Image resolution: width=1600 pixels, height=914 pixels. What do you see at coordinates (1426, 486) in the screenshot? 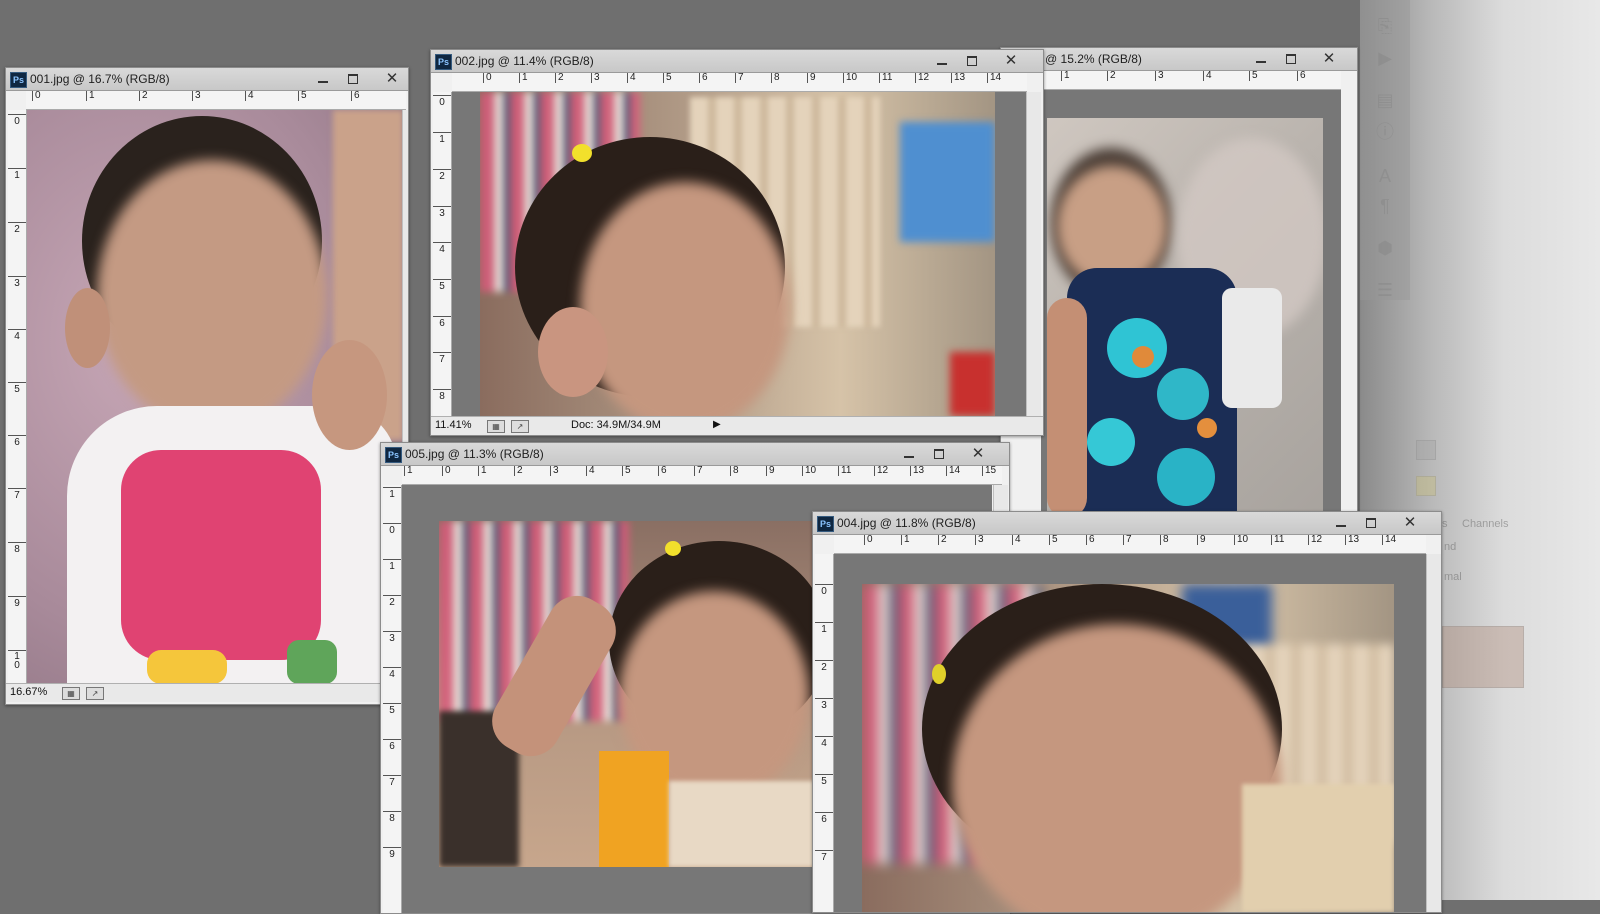
I see `panel-color-icon` at bounding box center [1426, 486].